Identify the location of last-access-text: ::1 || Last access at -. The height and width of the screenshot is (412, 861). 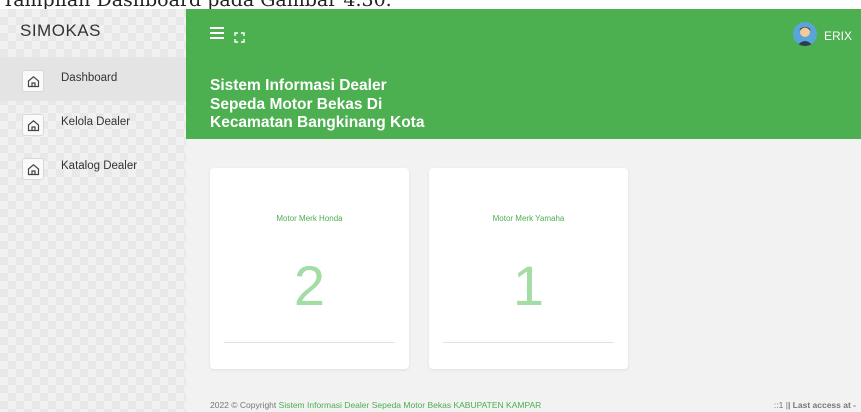
(815, 405).